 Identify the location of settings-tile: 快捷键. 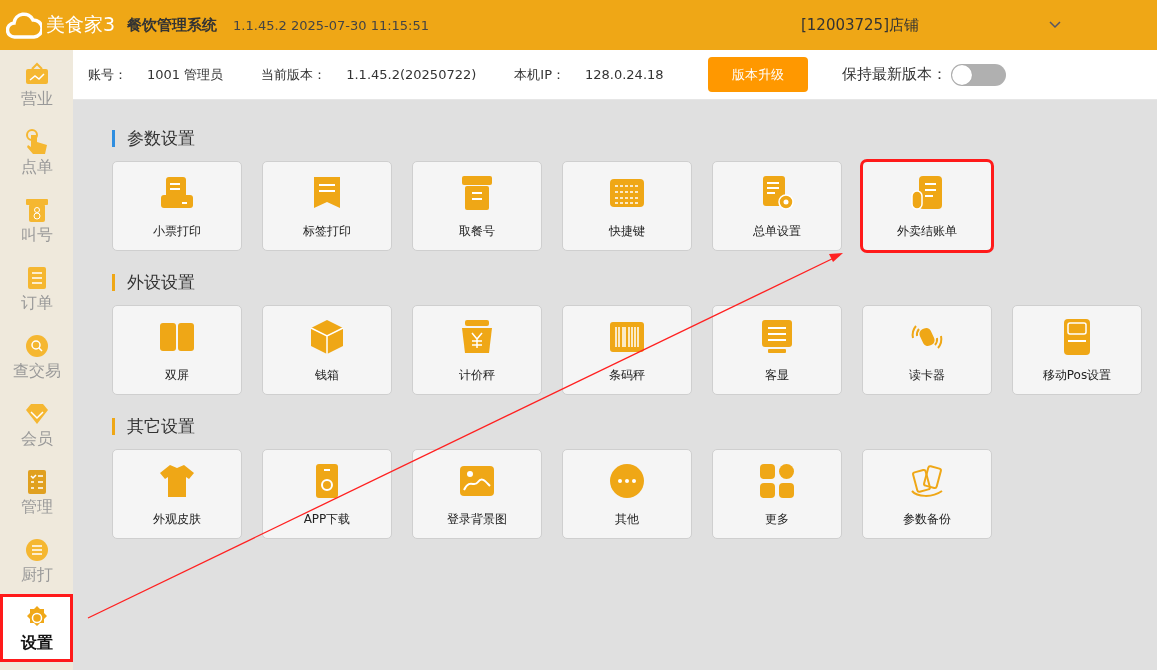
(627, 206).